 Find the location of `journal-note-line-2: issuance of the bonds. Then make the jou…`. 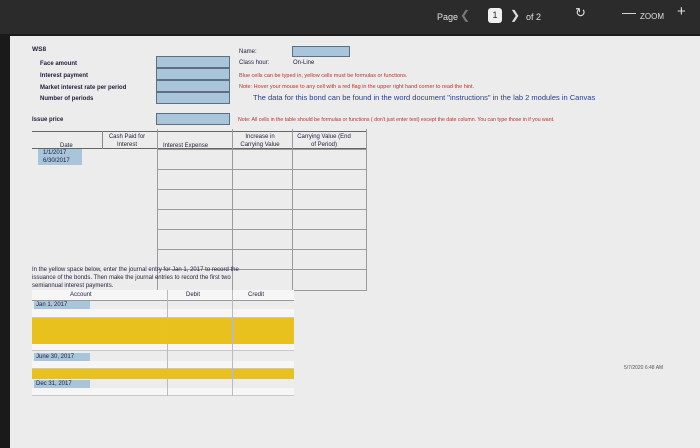

journal-note-line-2: issuance of the bonds. Then make the jou… is located at coordinates (131, 278).